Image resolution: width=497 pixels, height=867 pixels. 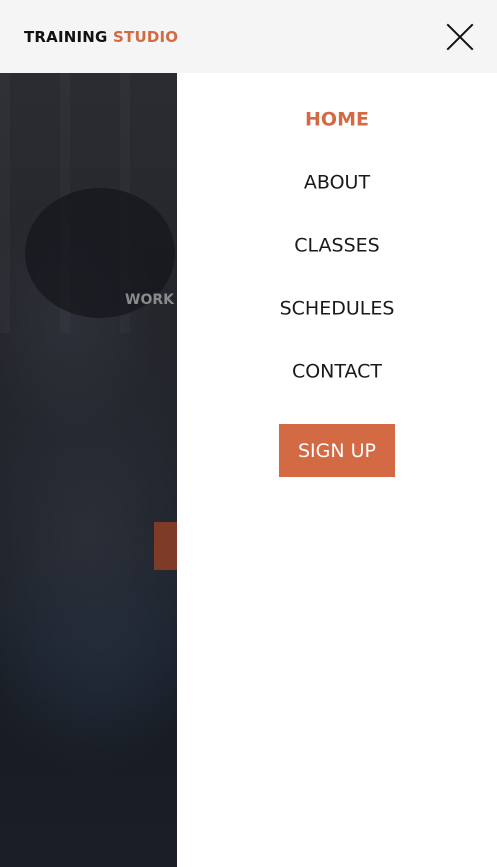 What do you see at coordinates (460, 37) in the screenshot?
I see `close-menu-button` at bounding box center [460, 37].